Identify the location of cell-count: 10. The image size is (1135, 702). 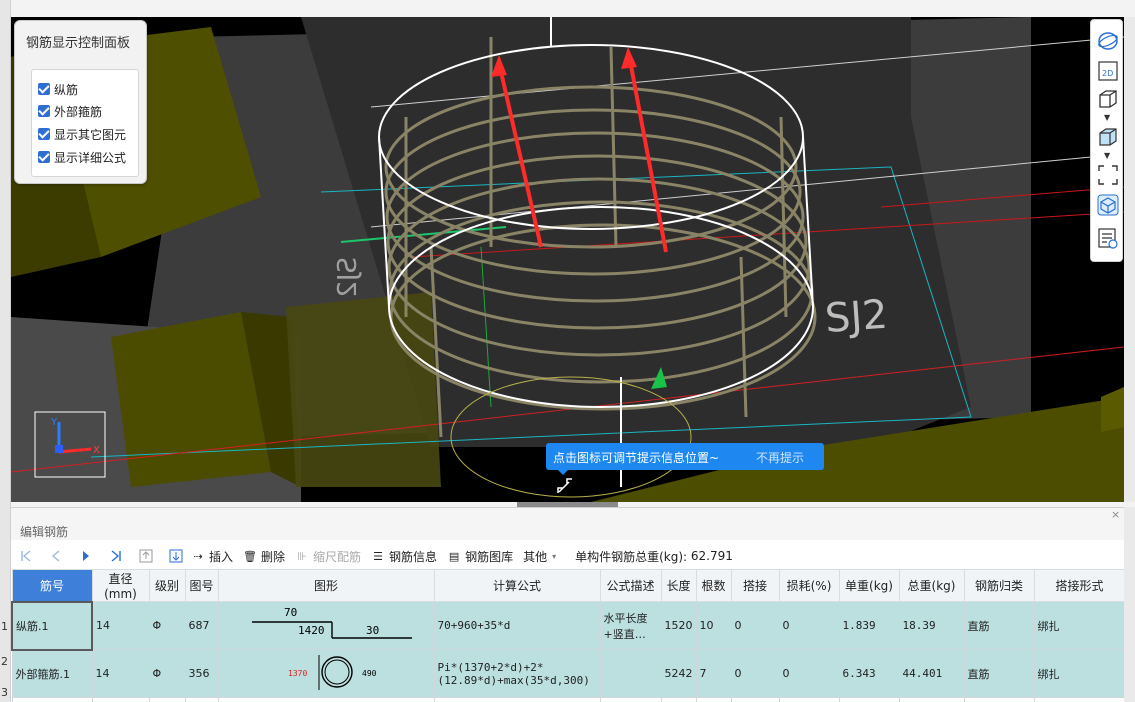
(713, 625).